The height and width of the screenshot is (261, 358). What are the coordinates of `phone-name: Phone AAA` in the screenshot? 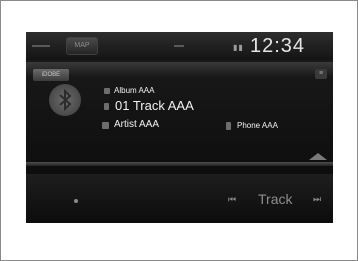 It's located at (257, 125).